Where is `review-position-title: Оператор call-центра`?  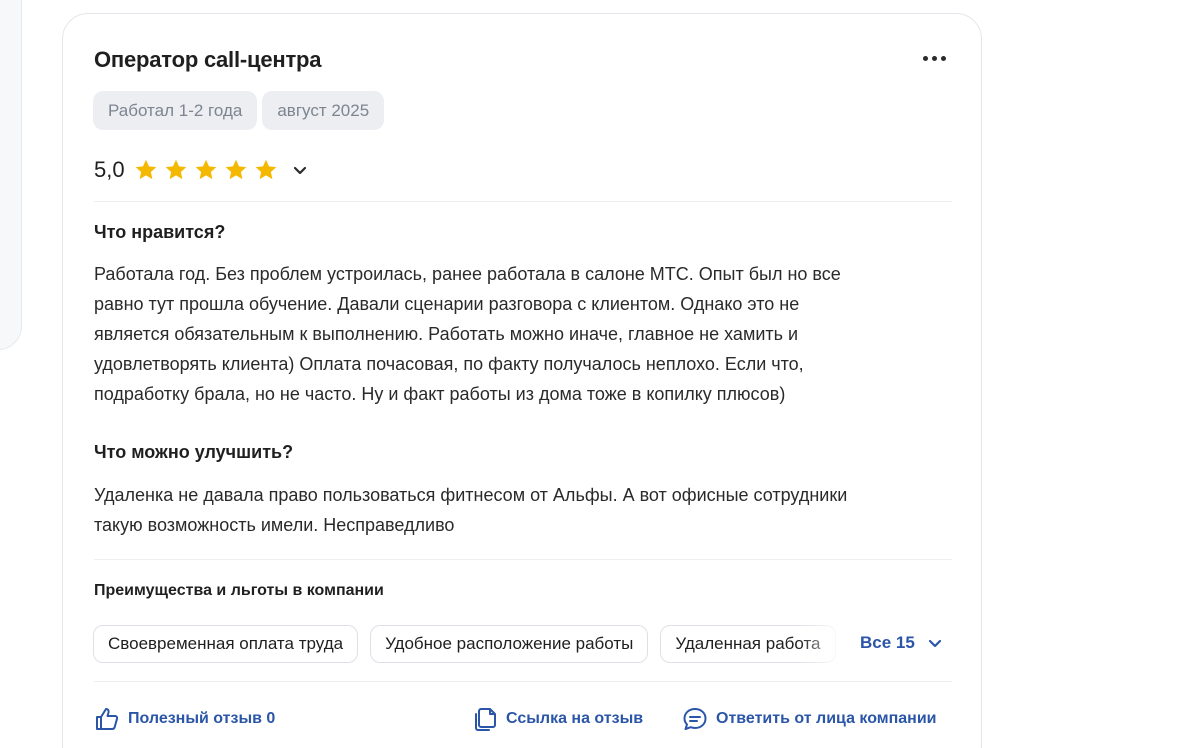
review-position-title: Оператор call-центра is located at coordinates (208, 59).